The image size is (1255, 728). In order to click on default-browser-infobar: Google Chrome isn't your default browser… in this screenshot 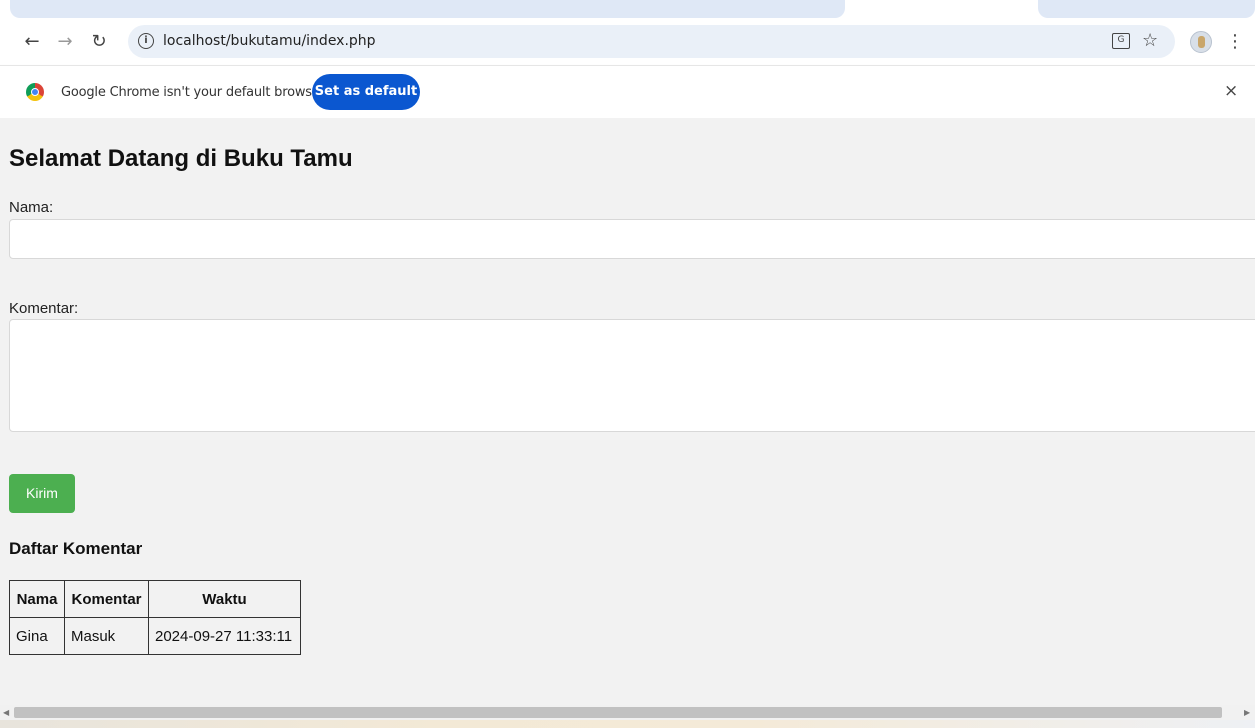, I will do `click(627, 91)`.